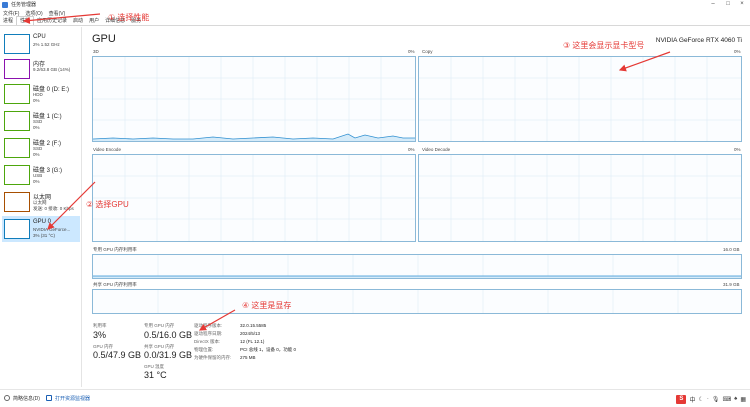  What do you see at coordinates (61, 19) in the screenshot?
I see `arrow-to-performance-tab` at bounding box center [61, 19].